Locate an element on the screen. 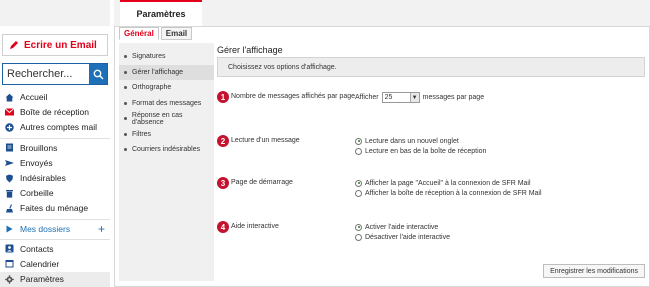 Image resolution: width=650 pixels, height=287 pixels. settings-nav-indesirables: Courriers indésirables is located at coordinates (166, 150).